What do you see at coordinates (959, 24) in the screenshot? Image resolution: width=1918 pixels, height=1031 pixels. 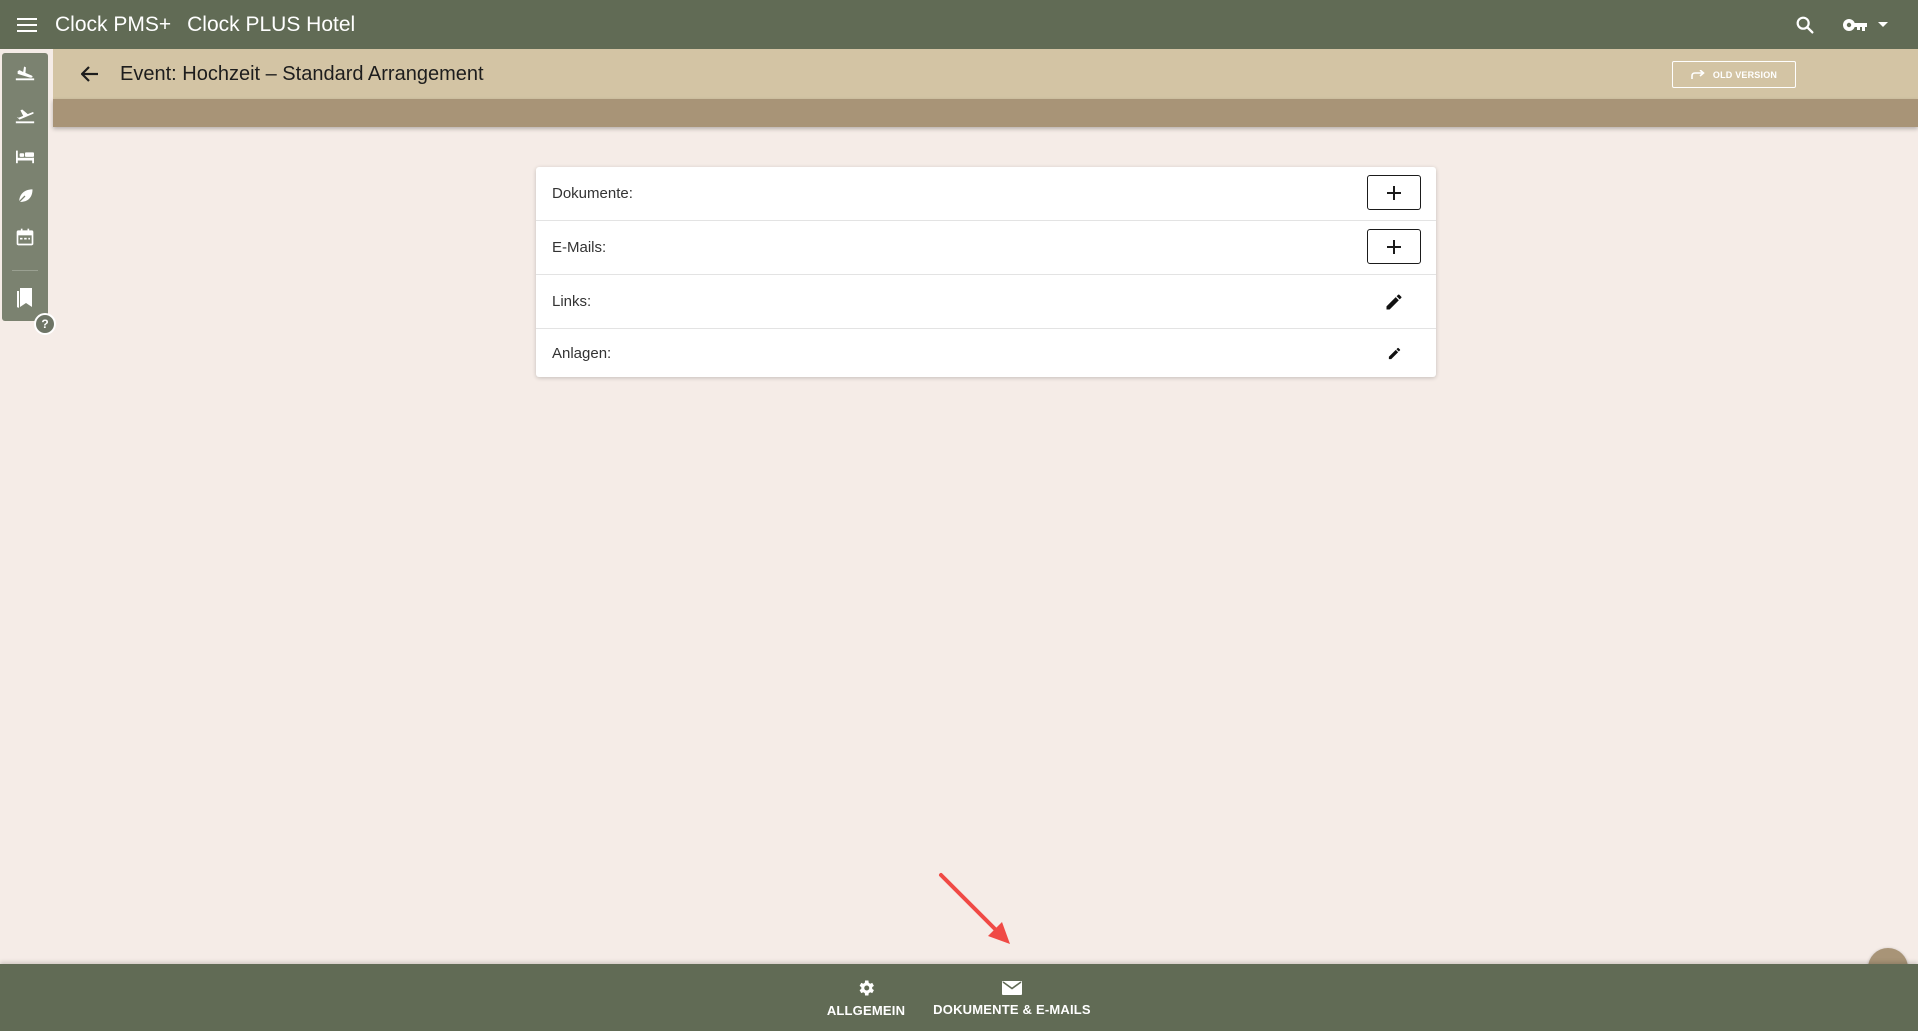 I see `top-app-bar: Clock PMS+ Clock PLUS Hotel` at bounding box center [959, 24].